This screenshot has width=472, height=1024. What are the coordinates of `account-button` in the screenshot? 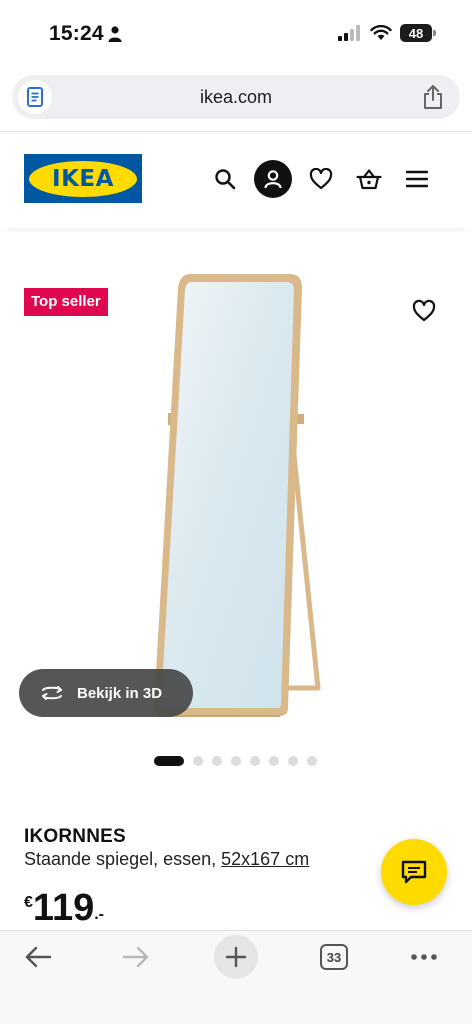 It's located at (273, 179).